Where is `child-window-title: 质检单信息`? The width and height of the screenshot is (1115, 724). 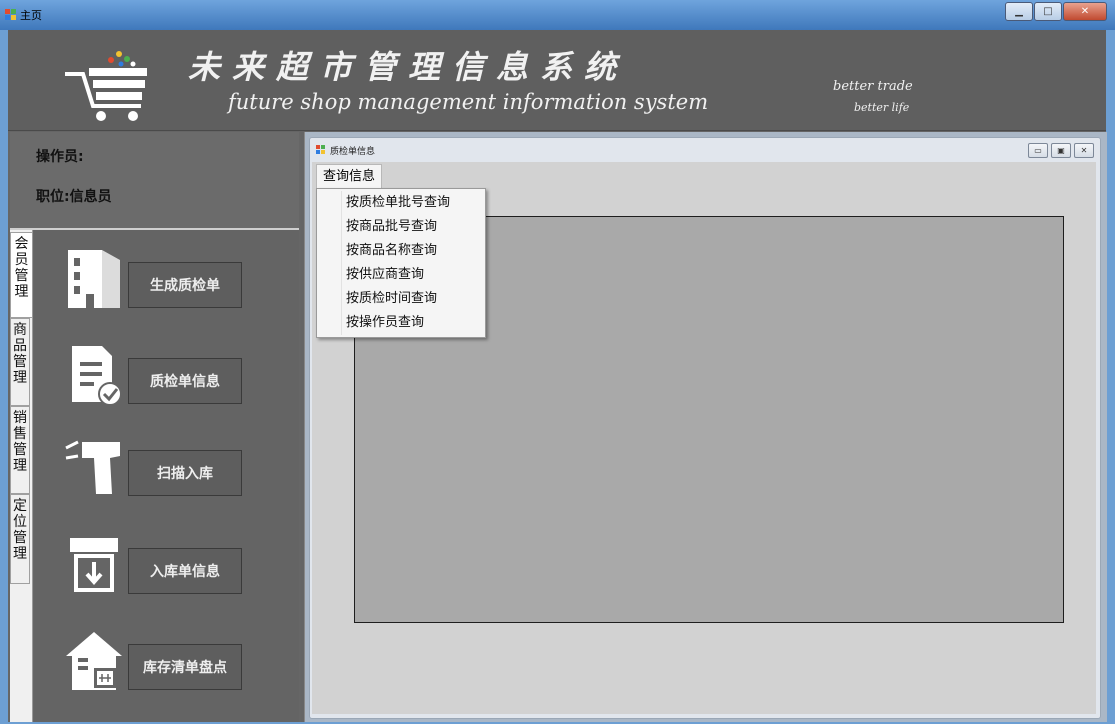 child-window-title: 质检单信息 is located at coordinates (353, 152).